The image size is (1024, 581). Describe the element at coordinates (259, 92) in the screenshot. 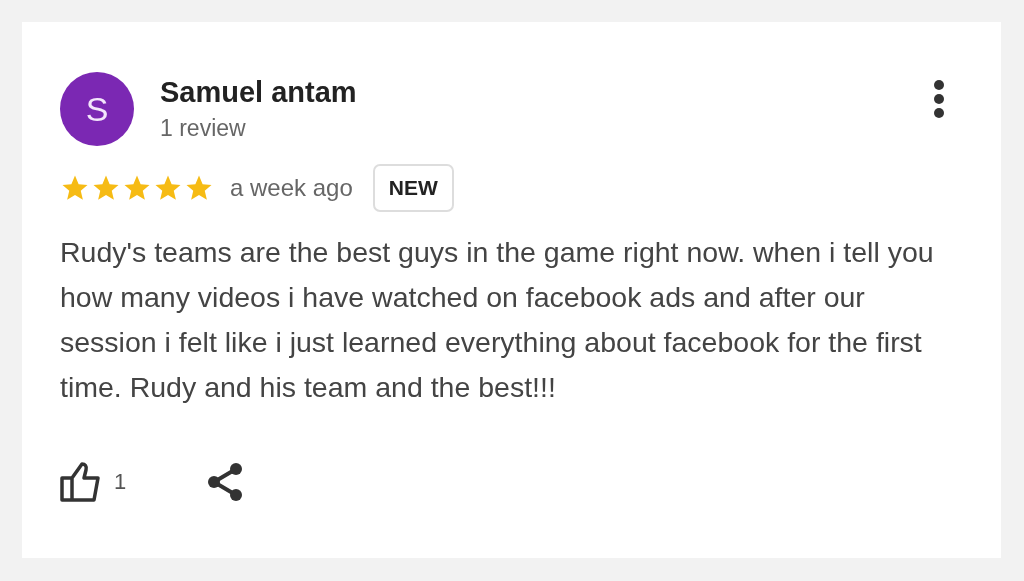

I see `author-name: Samuel antam` at that location.